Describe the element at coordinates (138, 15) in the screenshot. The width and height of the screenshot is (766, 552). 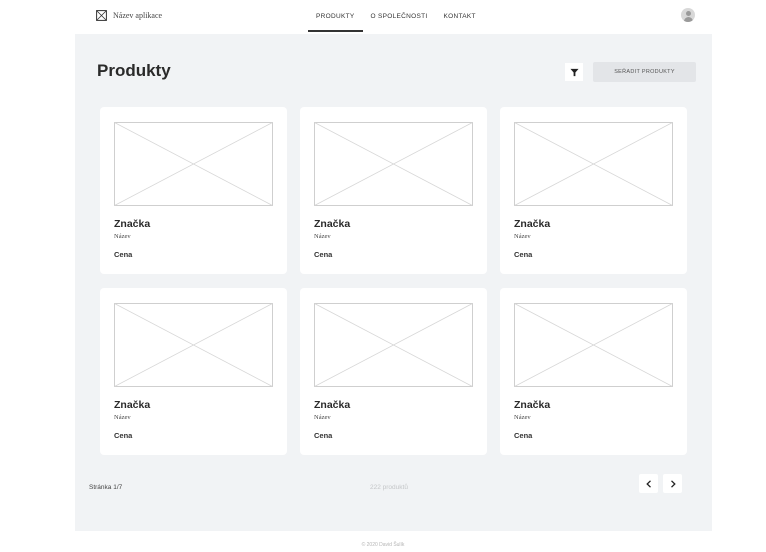
I see `app-name: Název aplikace` at that location.